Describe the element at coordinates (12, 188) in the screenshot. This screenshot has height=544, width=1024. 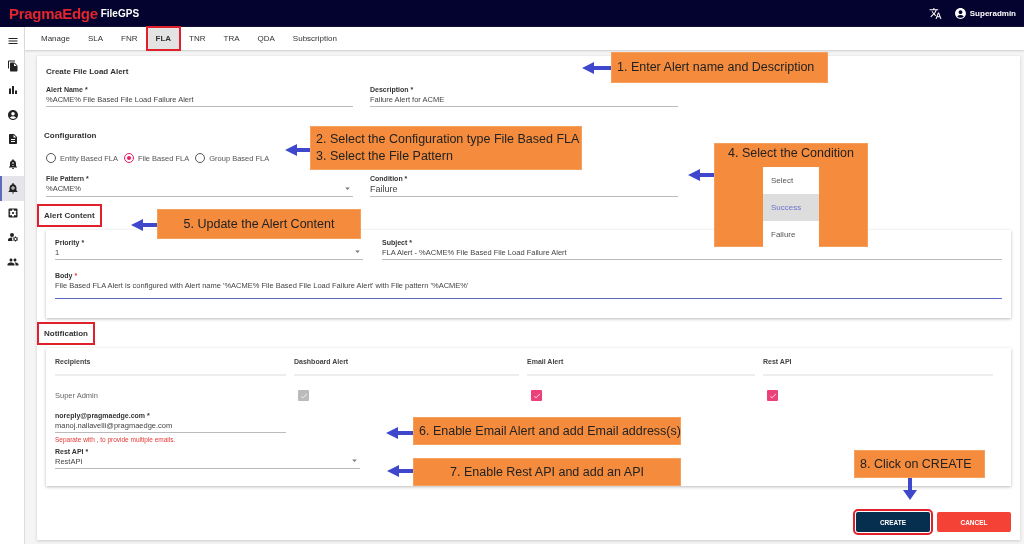
I see `bell-icon` at that location.